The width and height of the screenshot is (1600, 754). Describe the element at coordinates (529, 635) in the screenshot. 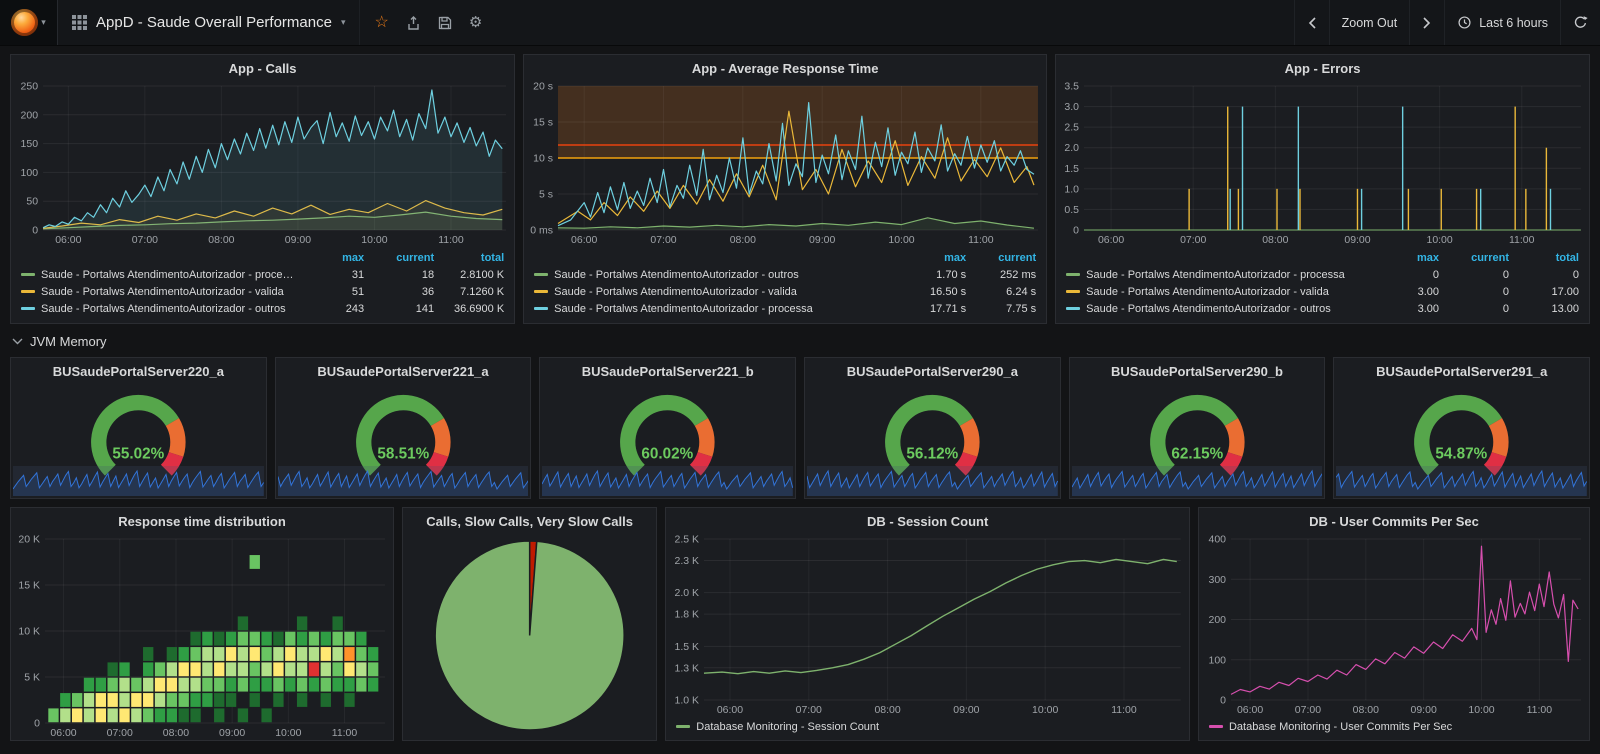

I see `calls-pie-chart` at that location.